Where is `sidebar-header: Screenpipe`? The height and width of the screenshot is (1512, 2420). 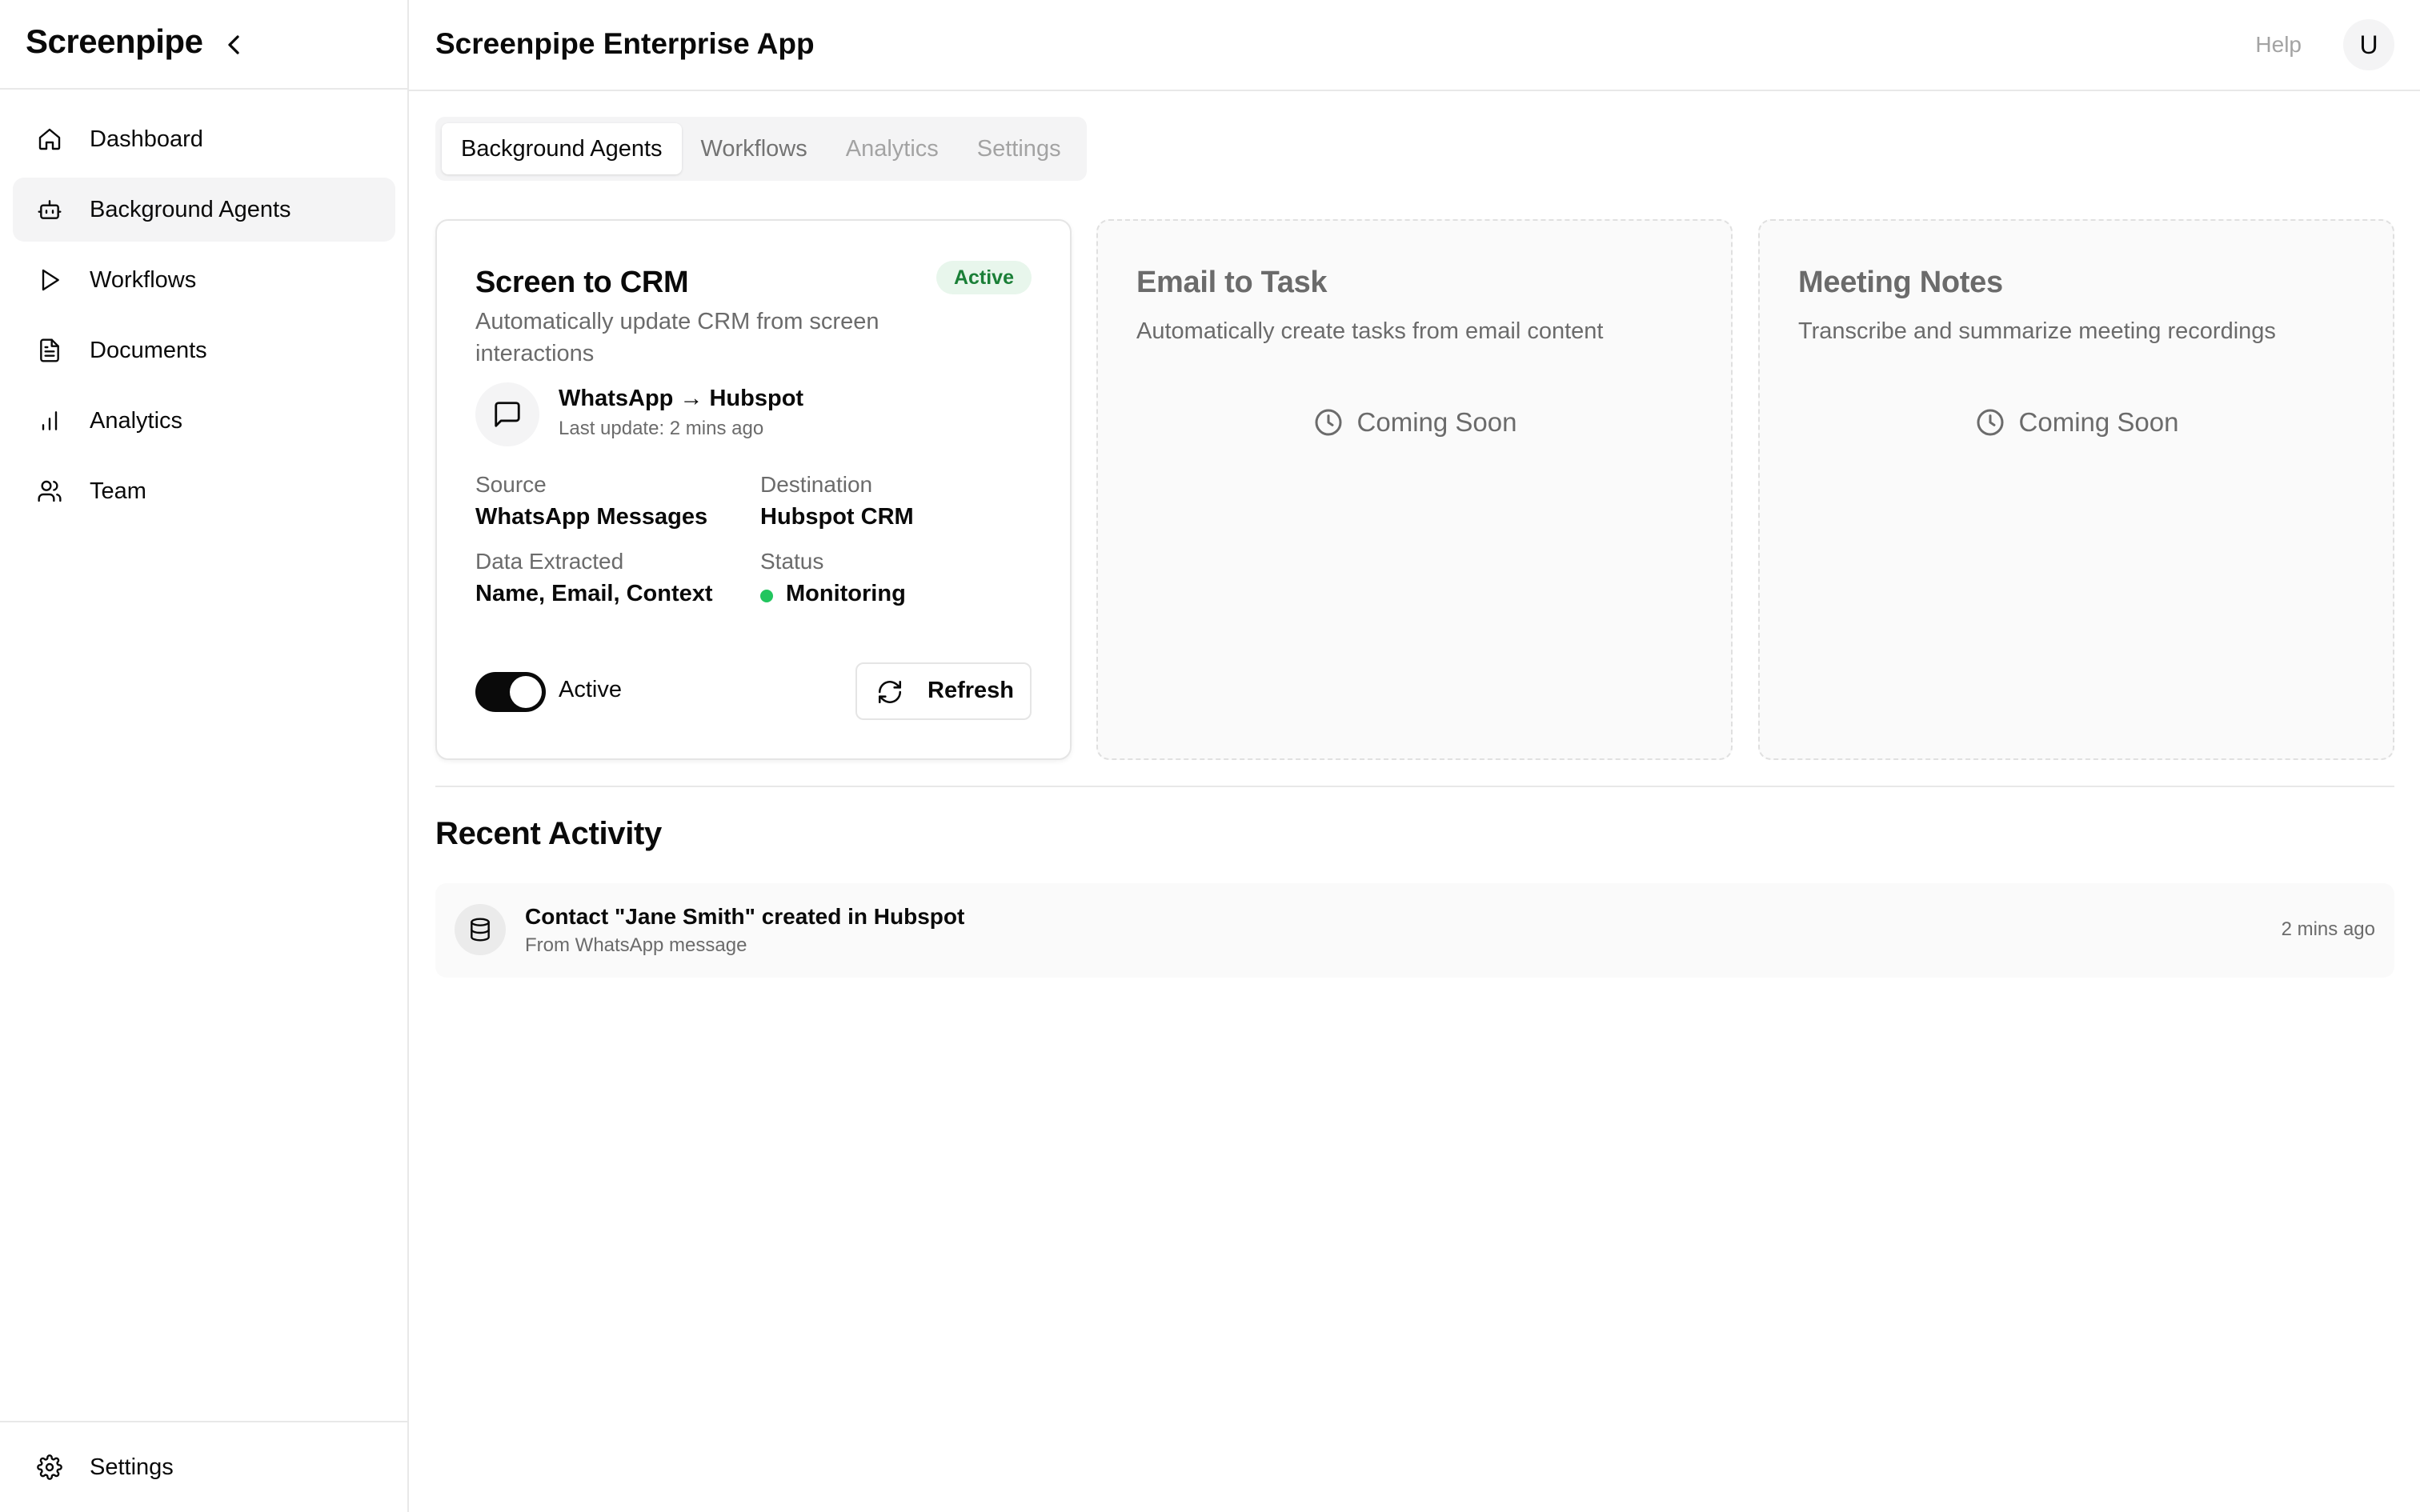
sidebar-header: Screenpipe is located at coordinates (203, 45).